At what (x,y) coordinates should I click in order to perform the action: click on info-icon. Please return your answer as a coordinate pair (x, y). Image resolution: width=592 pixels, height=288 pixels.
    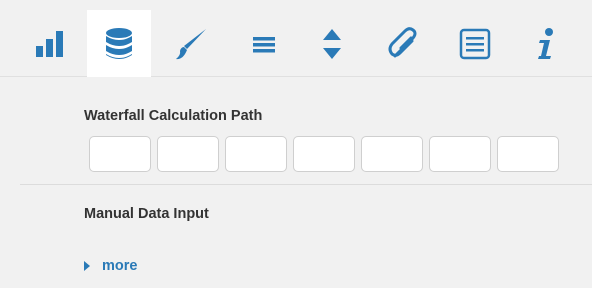
    Looking at the image, I should click on (545, 43).